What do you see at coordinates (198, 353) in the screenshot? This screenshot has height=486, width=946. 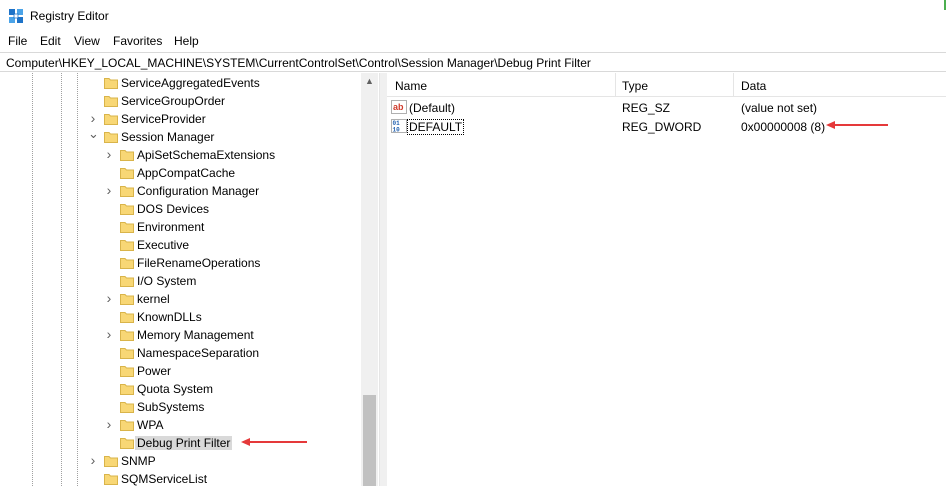 I see `tree-item-label: NamespaceSeparation` at bounding box center [198, 353].